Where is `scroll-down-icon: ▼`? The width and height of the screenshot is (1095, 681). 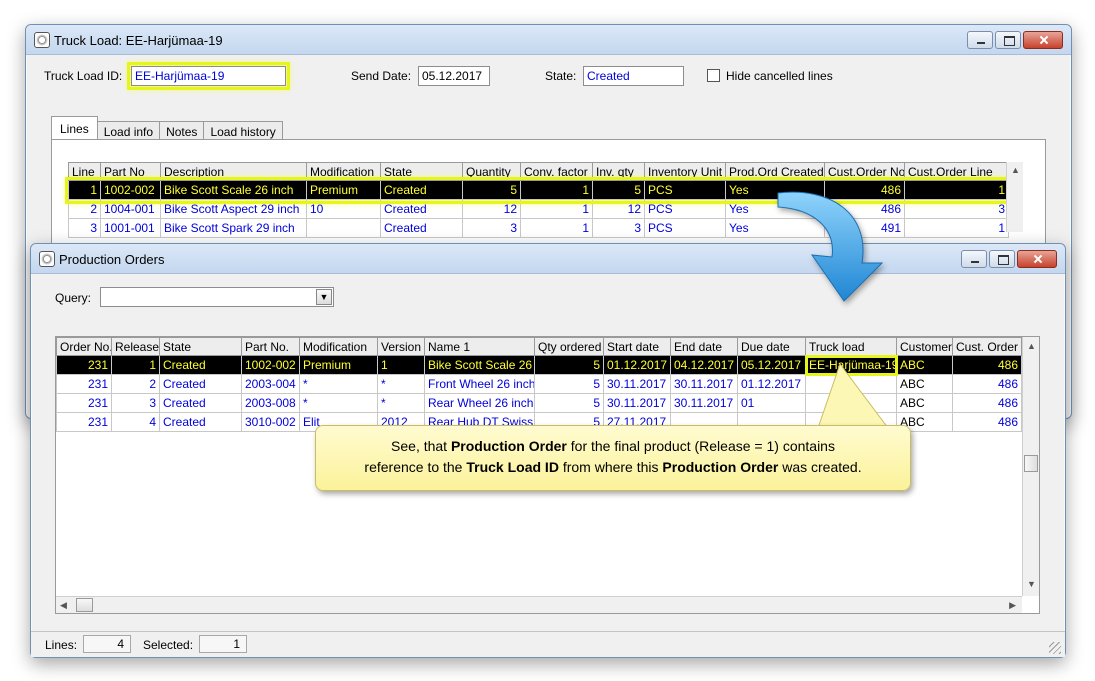
scroll-down-icon: ▼ is located at coordinates (1031, 584).